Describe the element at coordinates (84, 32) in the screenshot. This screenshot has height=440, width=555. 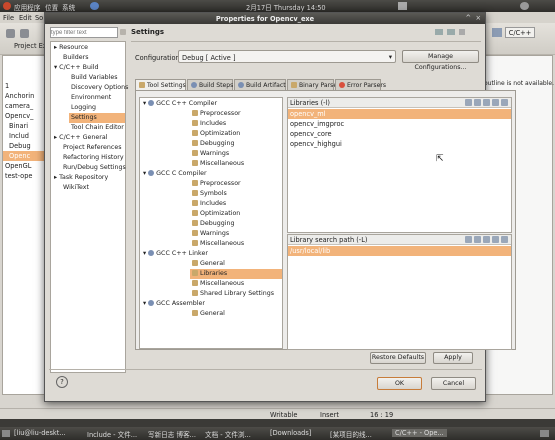
I see `filter-input` at that location.